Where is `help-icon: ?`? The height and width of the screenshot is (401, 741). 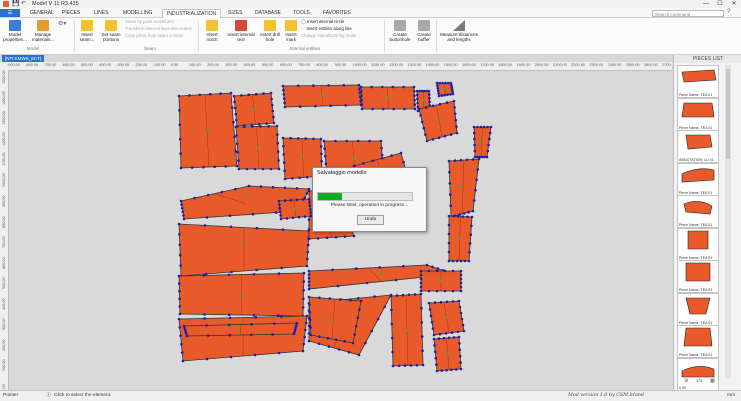
help-icon: ? is located at coordinates (728, 12).